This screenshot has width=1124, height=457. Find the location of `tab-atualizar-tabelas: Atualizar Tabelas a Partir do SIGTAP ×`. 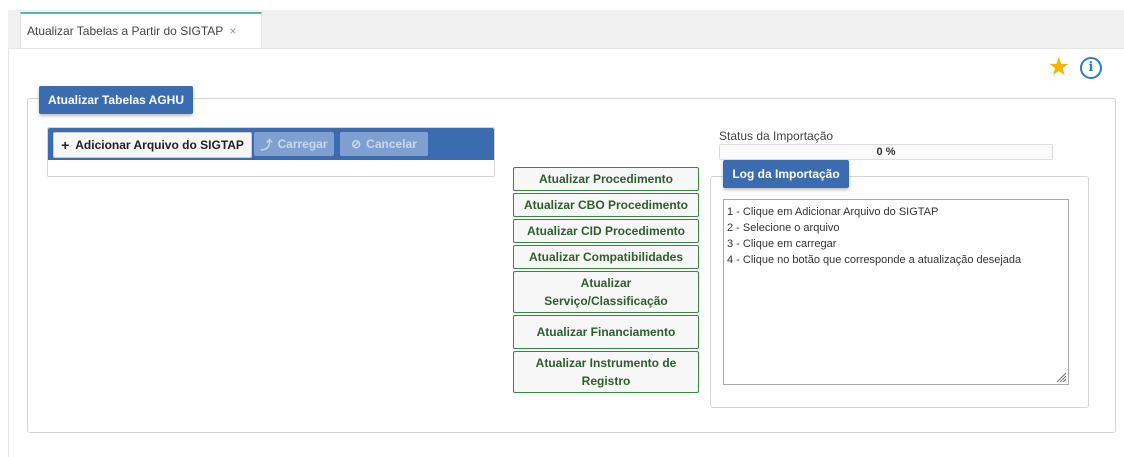

tab-atualizar-tabelas: Atualizar Tabelas a Partir do SIGTAP × is located at coordinates (141, 30).